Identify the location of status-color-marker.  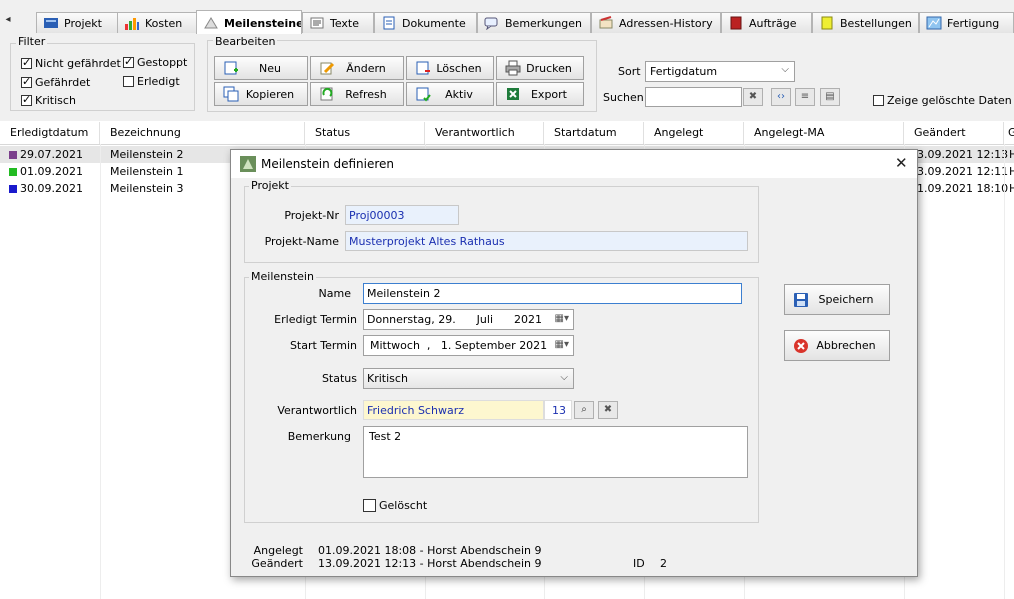
(13, 172).